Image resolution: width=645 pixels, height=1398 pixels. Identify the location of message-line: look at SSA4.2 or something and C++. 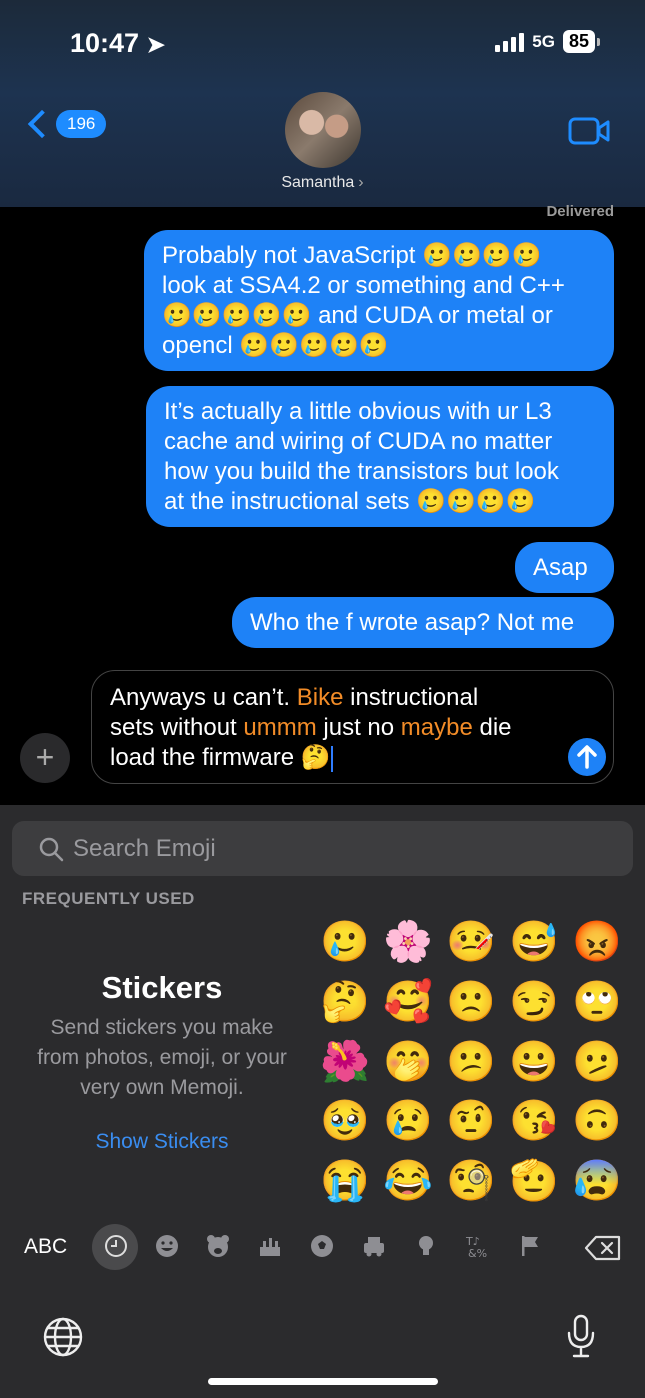
(363, 285).